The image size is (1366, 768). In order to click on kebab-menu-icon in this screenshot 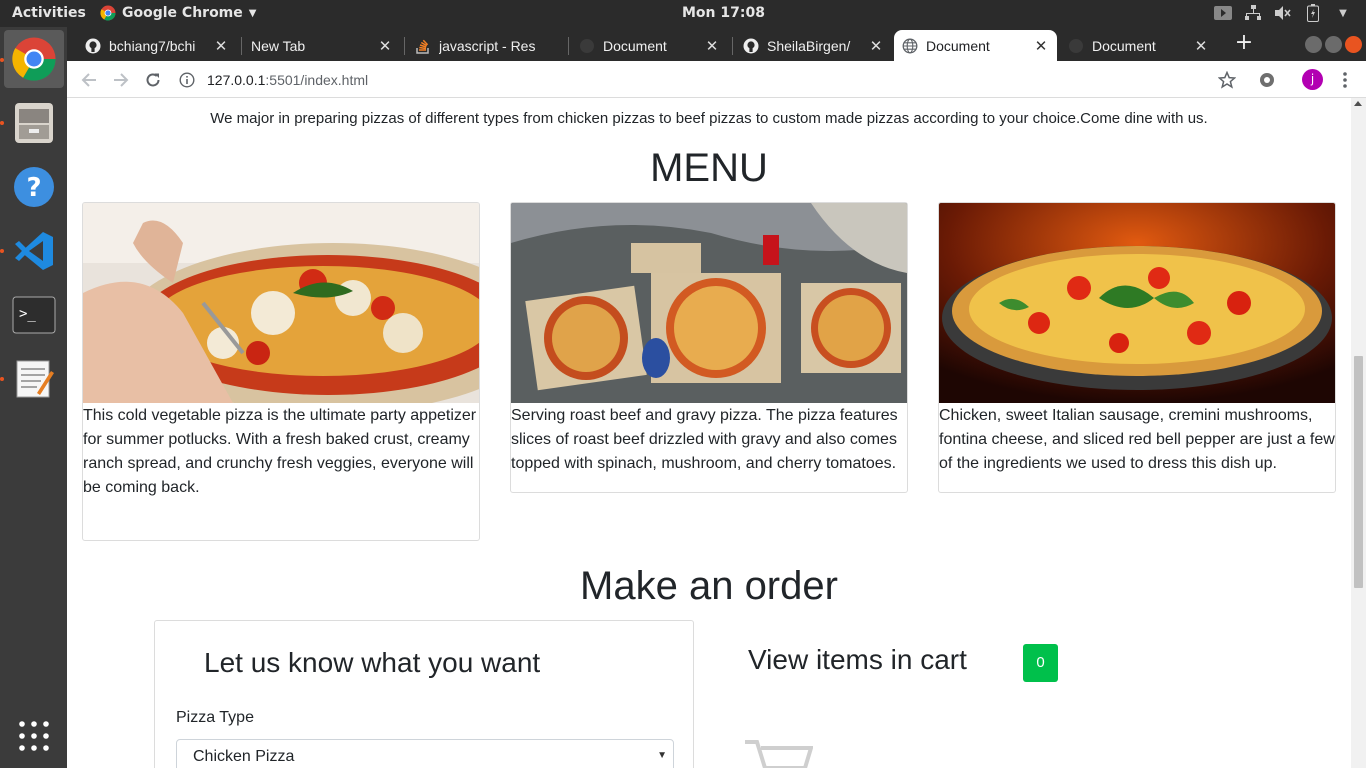, I will do `click(1345, 80)`.